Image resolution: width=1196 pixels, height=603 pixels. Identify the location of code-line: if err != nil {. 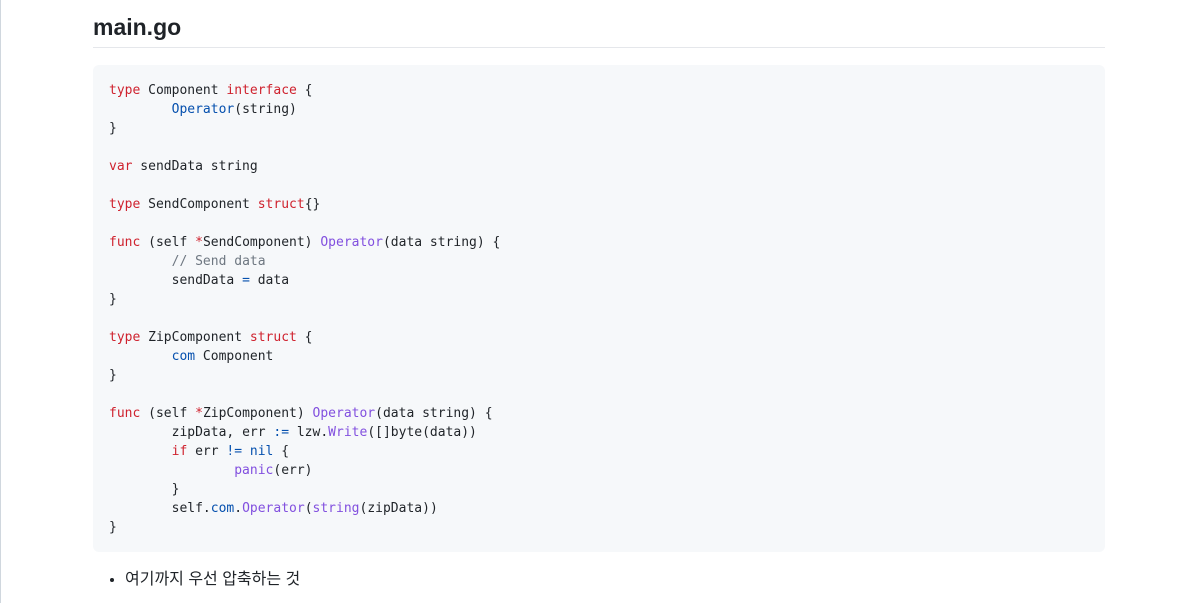
(599, 451).